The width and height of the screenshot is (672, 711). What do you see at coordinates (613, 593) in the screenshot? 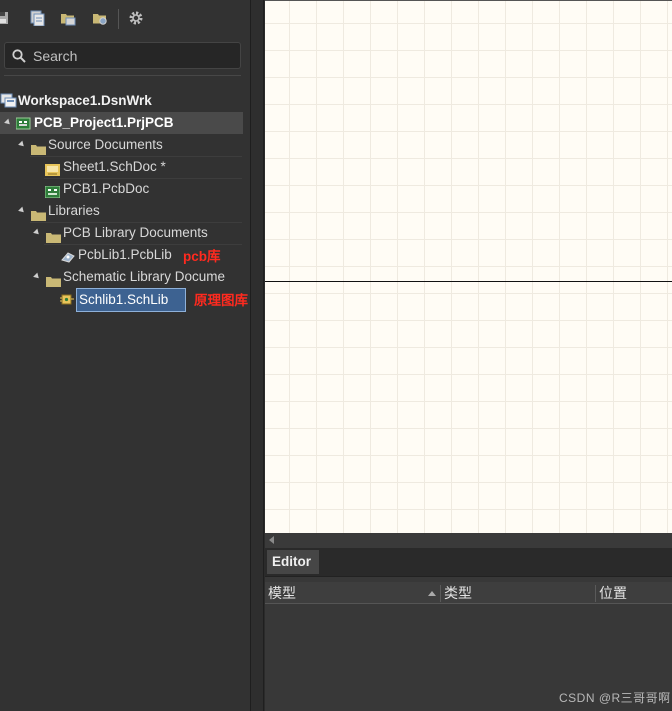
I see `column-header-location: 位置` at bounding box center [613, 593].